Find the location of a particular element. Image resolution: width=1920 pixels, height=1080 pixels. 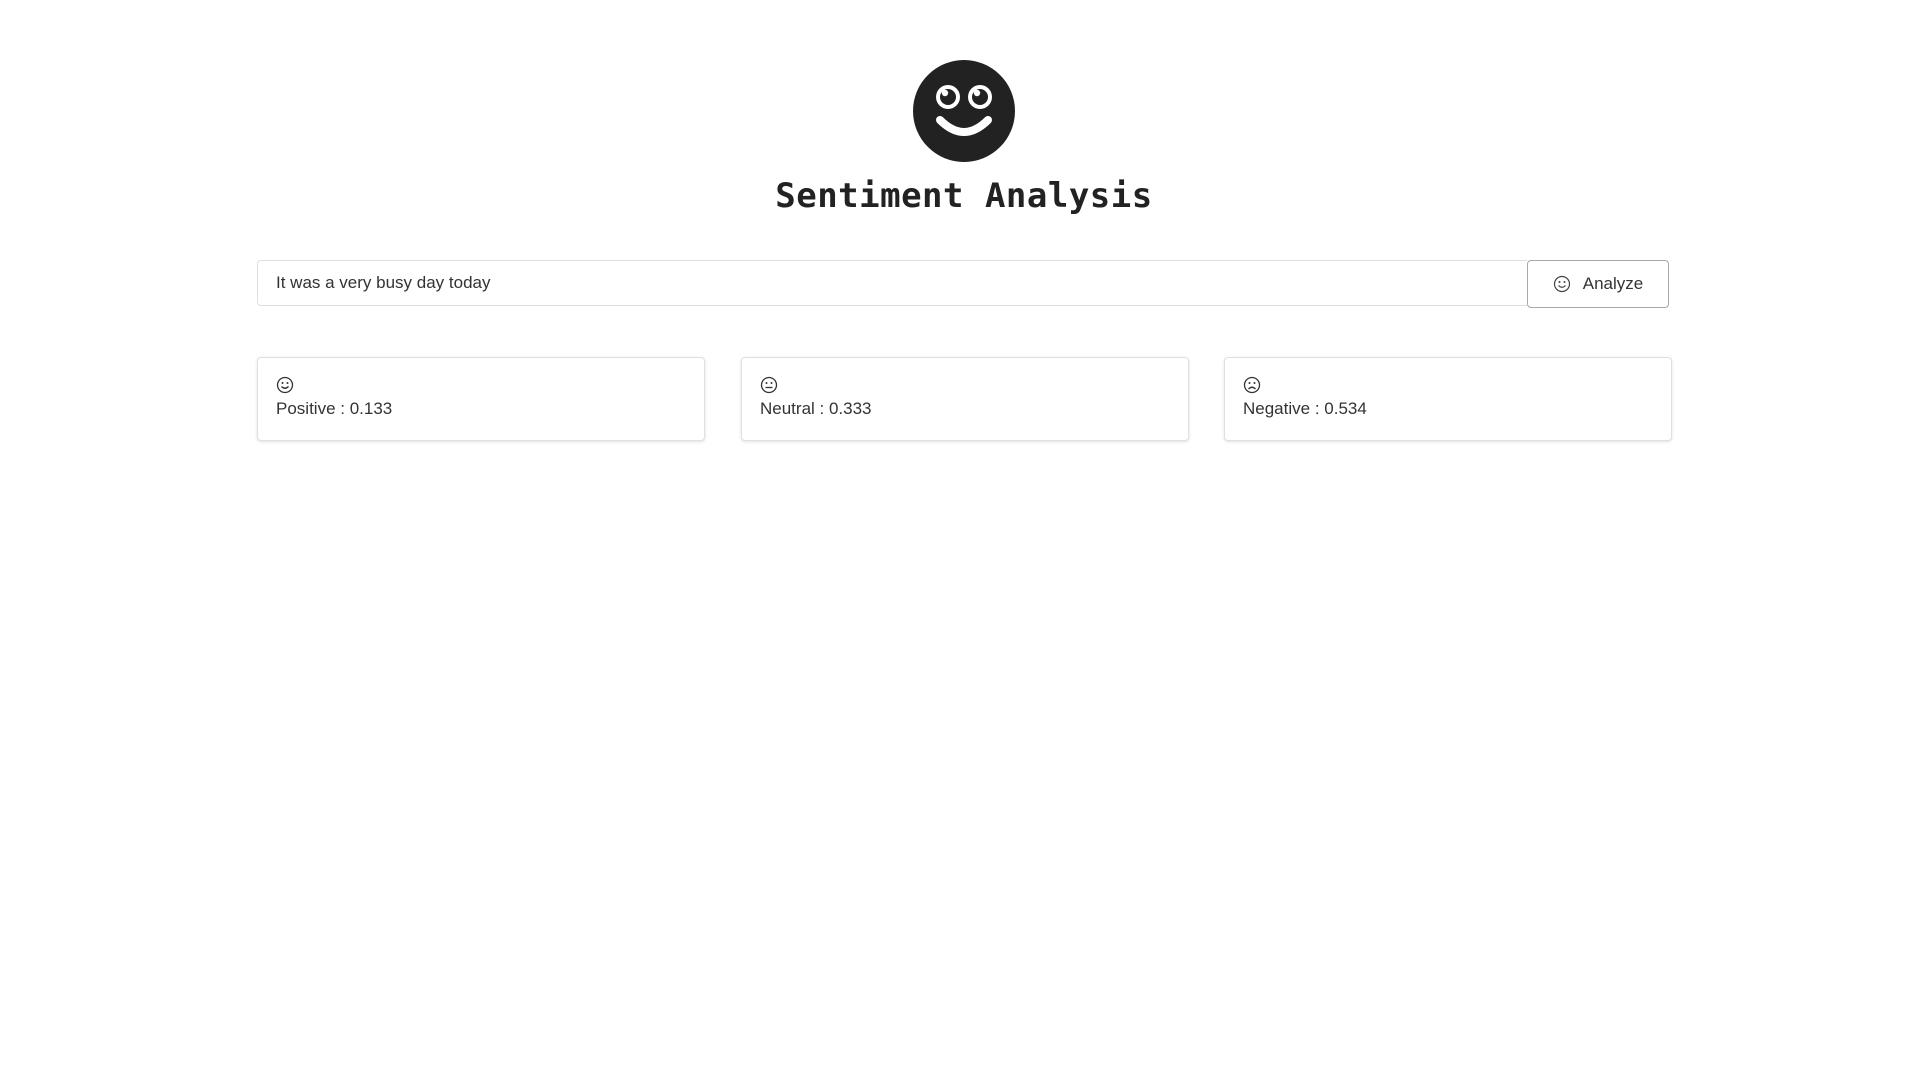

sentence-input is located at coordinates (892, 283).